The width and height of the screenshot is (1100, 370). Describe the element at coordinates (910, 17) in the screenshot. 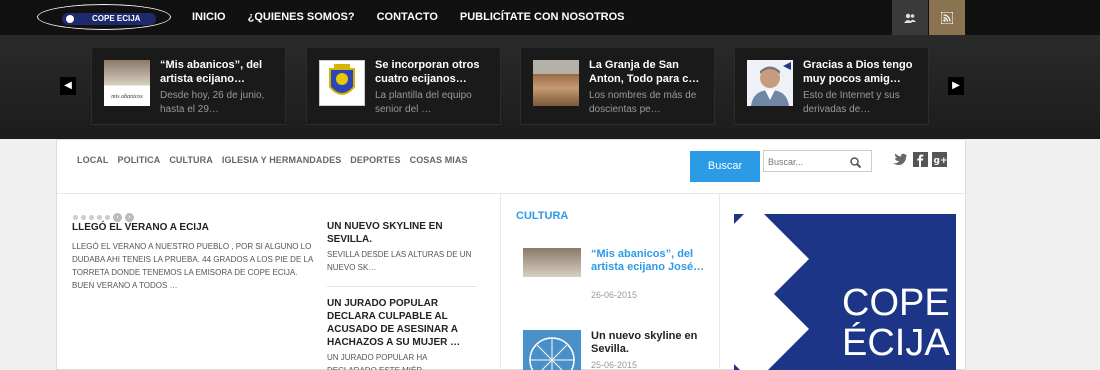

I see `user-icon` at that location.